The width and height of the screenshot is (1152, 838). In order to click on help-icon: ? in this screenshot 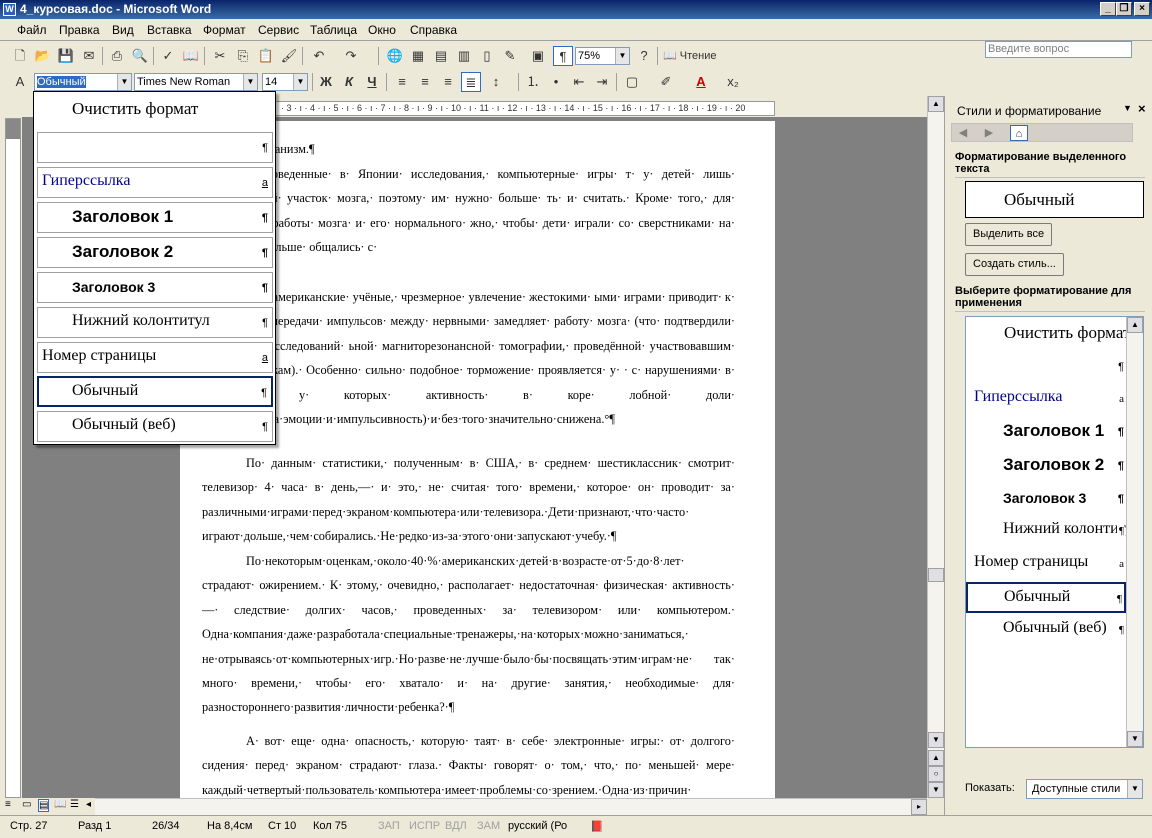, I will do `click(644, 56)`.